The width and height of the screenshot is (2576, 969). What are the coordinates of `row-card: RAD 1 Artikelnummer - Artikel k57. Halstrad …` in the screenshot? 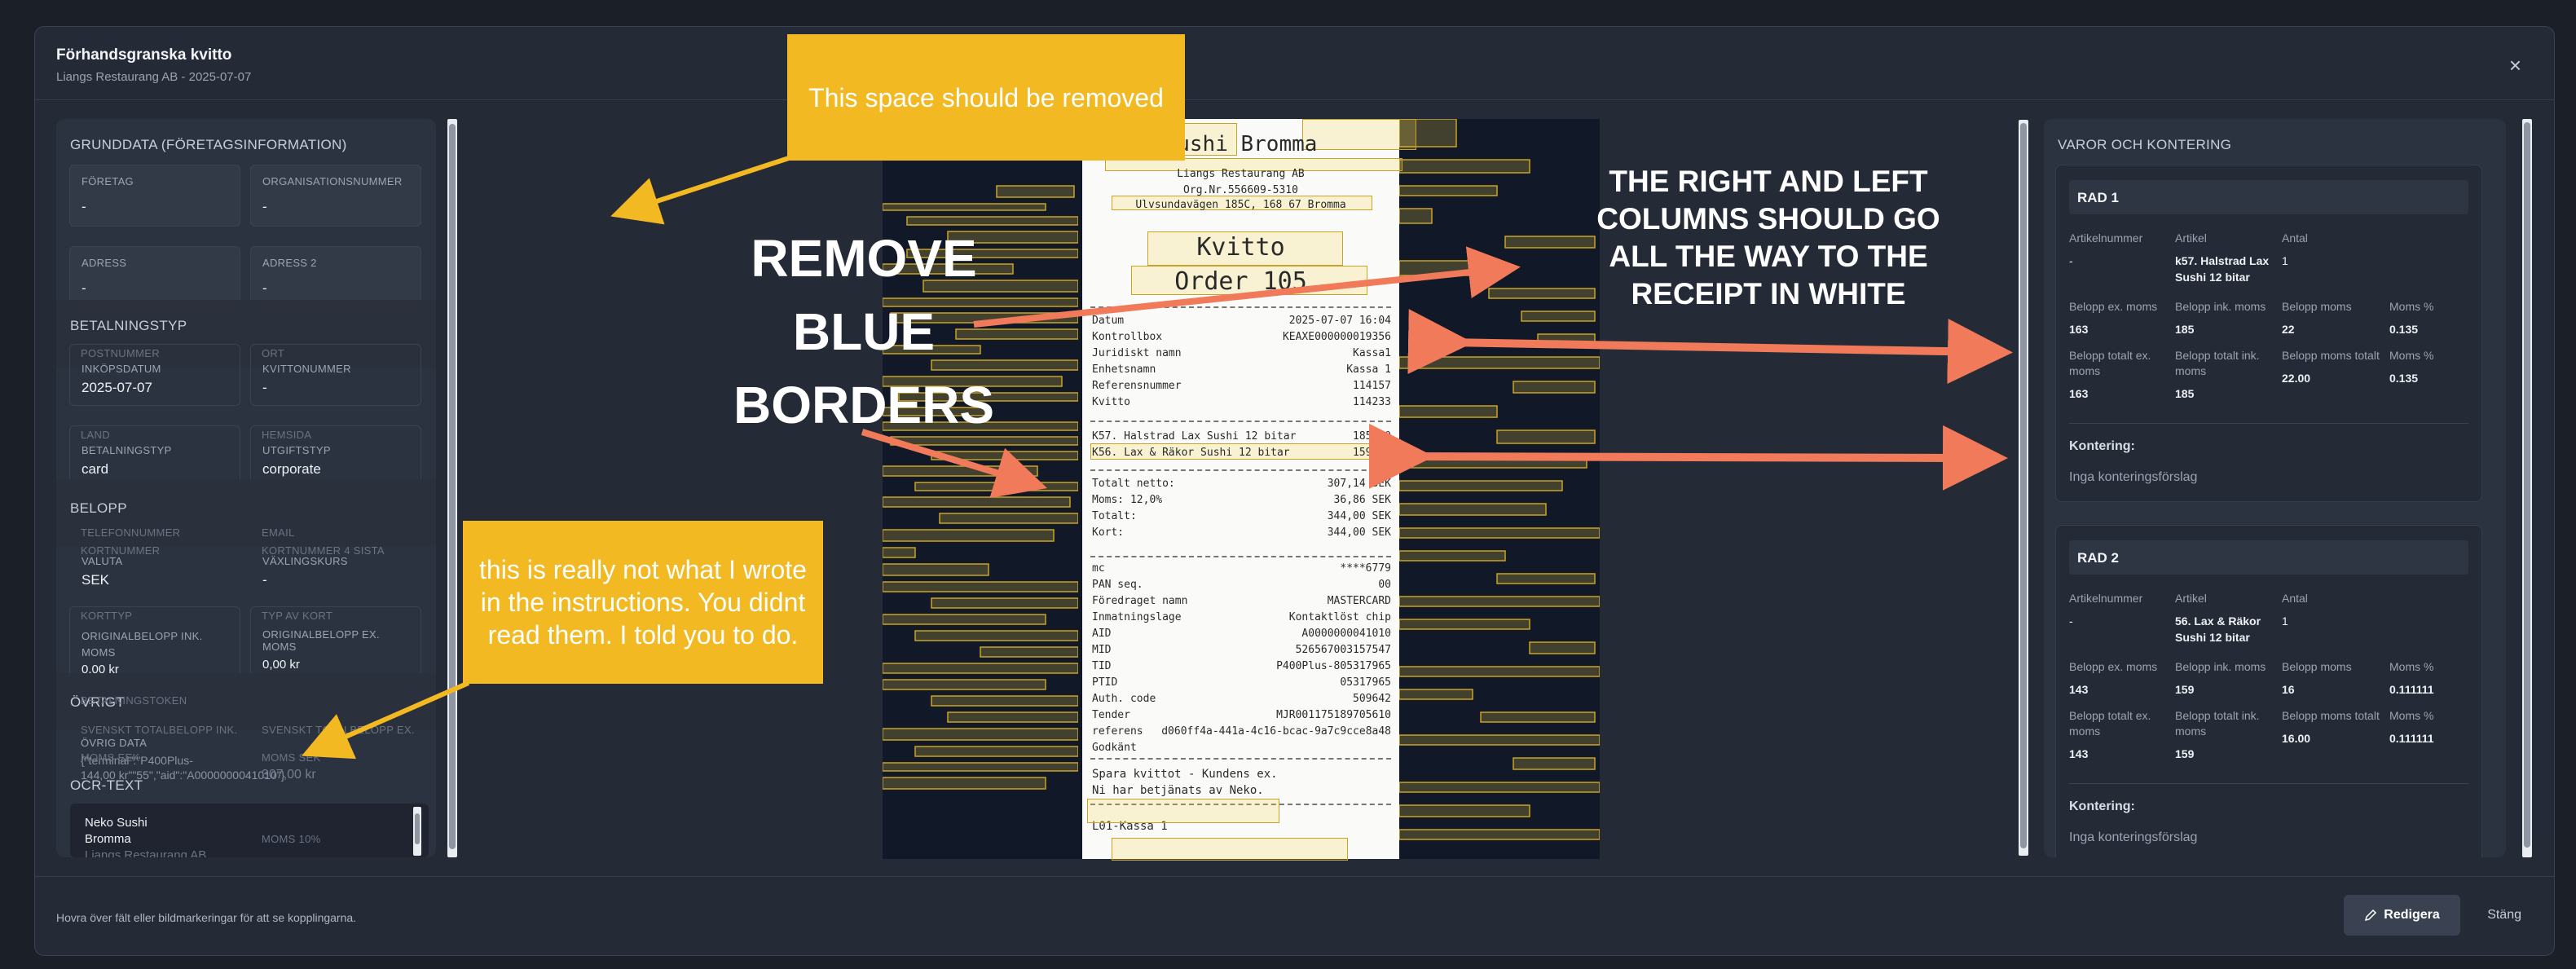 It's located at (2268, 333).